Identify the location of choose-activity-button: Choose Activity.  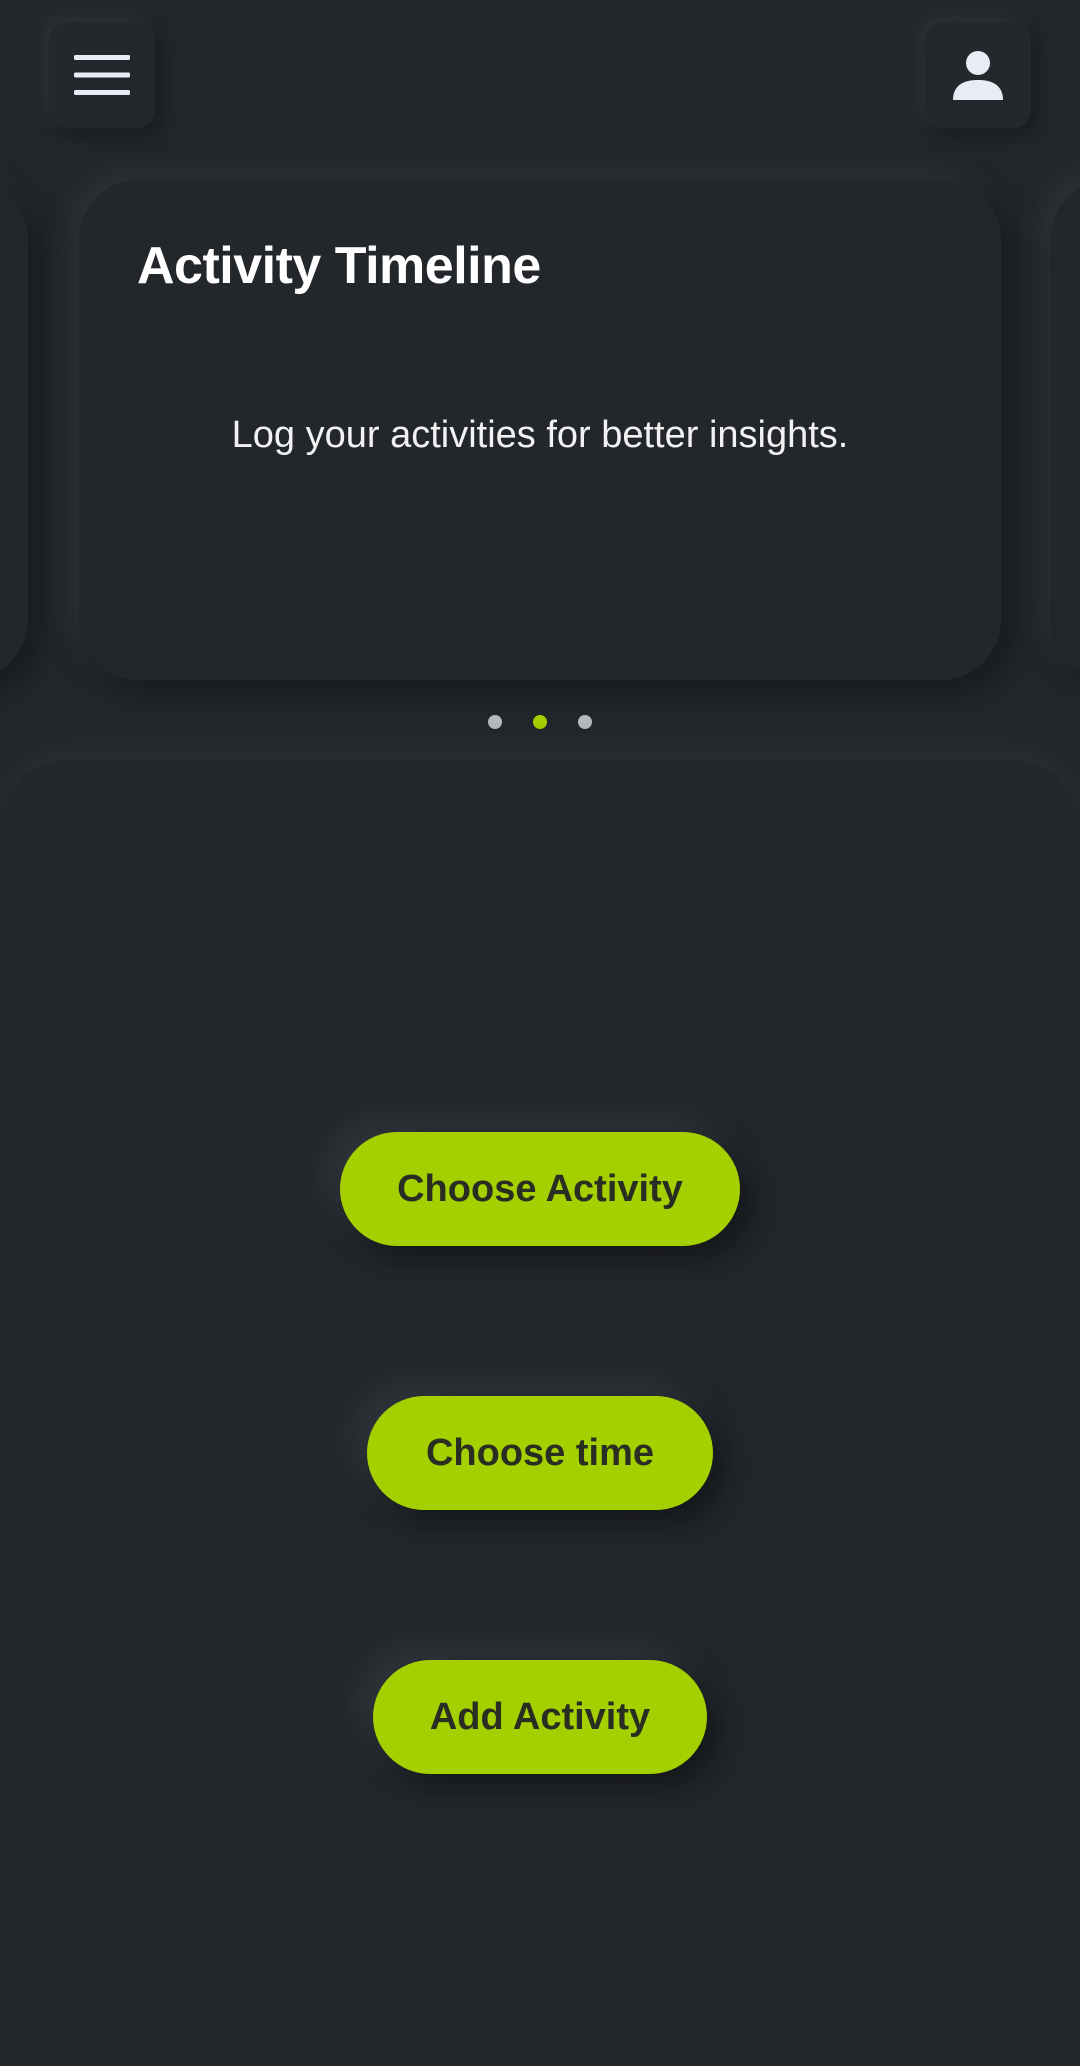
(540, 1189).